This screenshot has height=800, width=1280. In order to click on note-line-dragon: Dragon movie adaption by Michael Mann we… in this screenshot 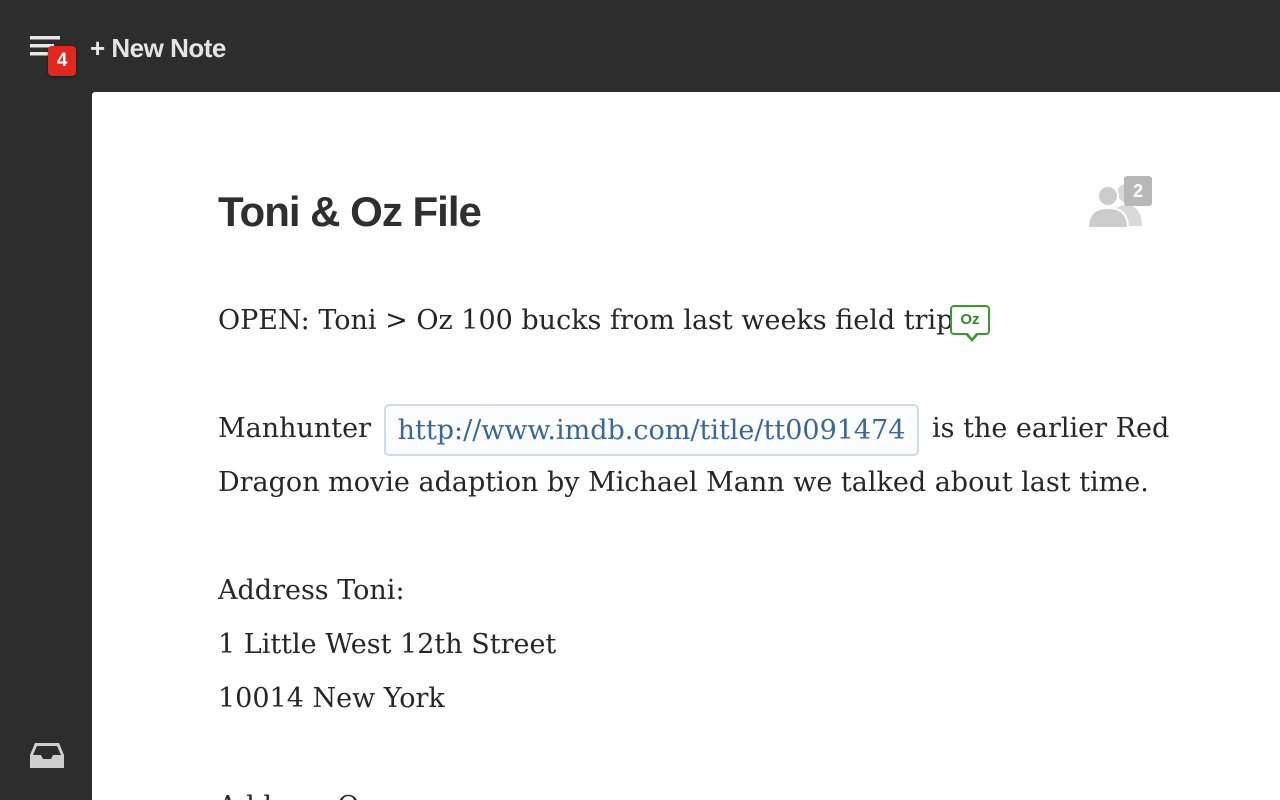, I will do `click(683, 482)`.